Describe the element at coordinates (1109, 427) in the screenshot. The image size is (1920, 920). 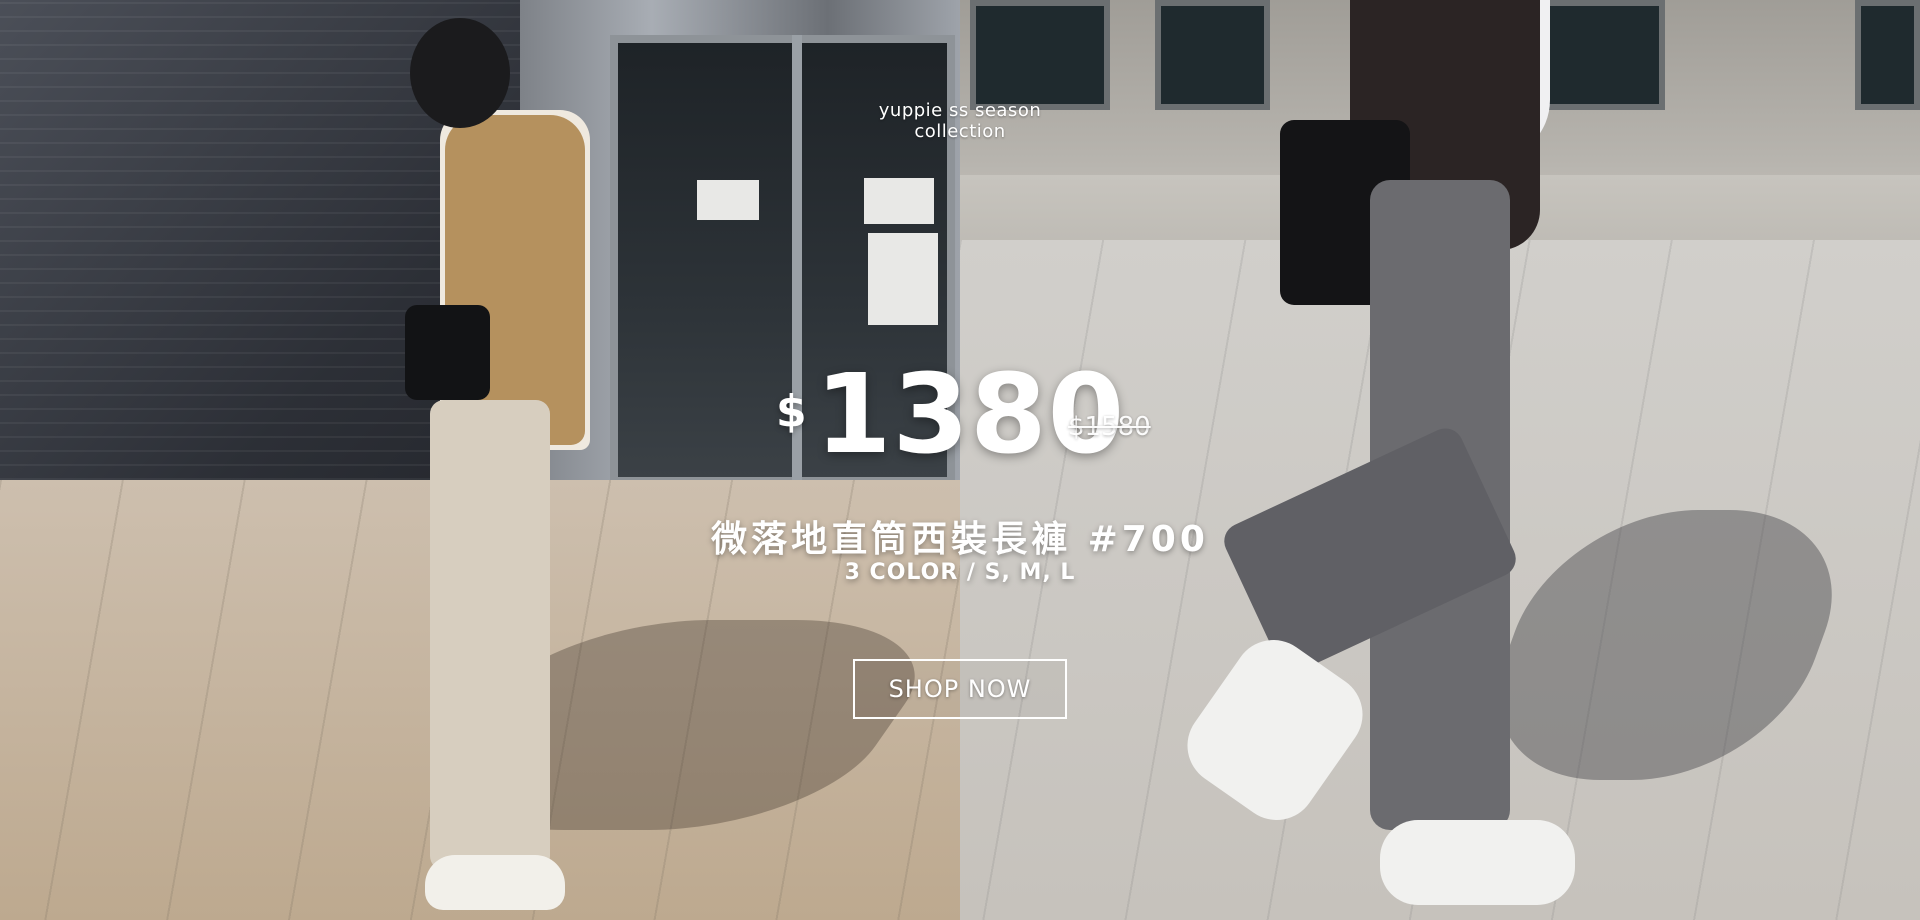
I see `original-price: $1580` at that location.